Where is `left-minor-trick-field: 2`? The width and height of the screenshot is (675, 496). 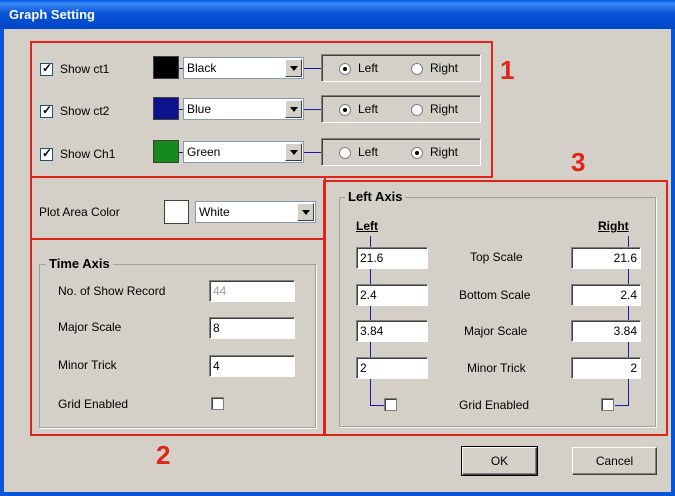
left-minor-trick-field: 2 is located at coordinates (392, 368).